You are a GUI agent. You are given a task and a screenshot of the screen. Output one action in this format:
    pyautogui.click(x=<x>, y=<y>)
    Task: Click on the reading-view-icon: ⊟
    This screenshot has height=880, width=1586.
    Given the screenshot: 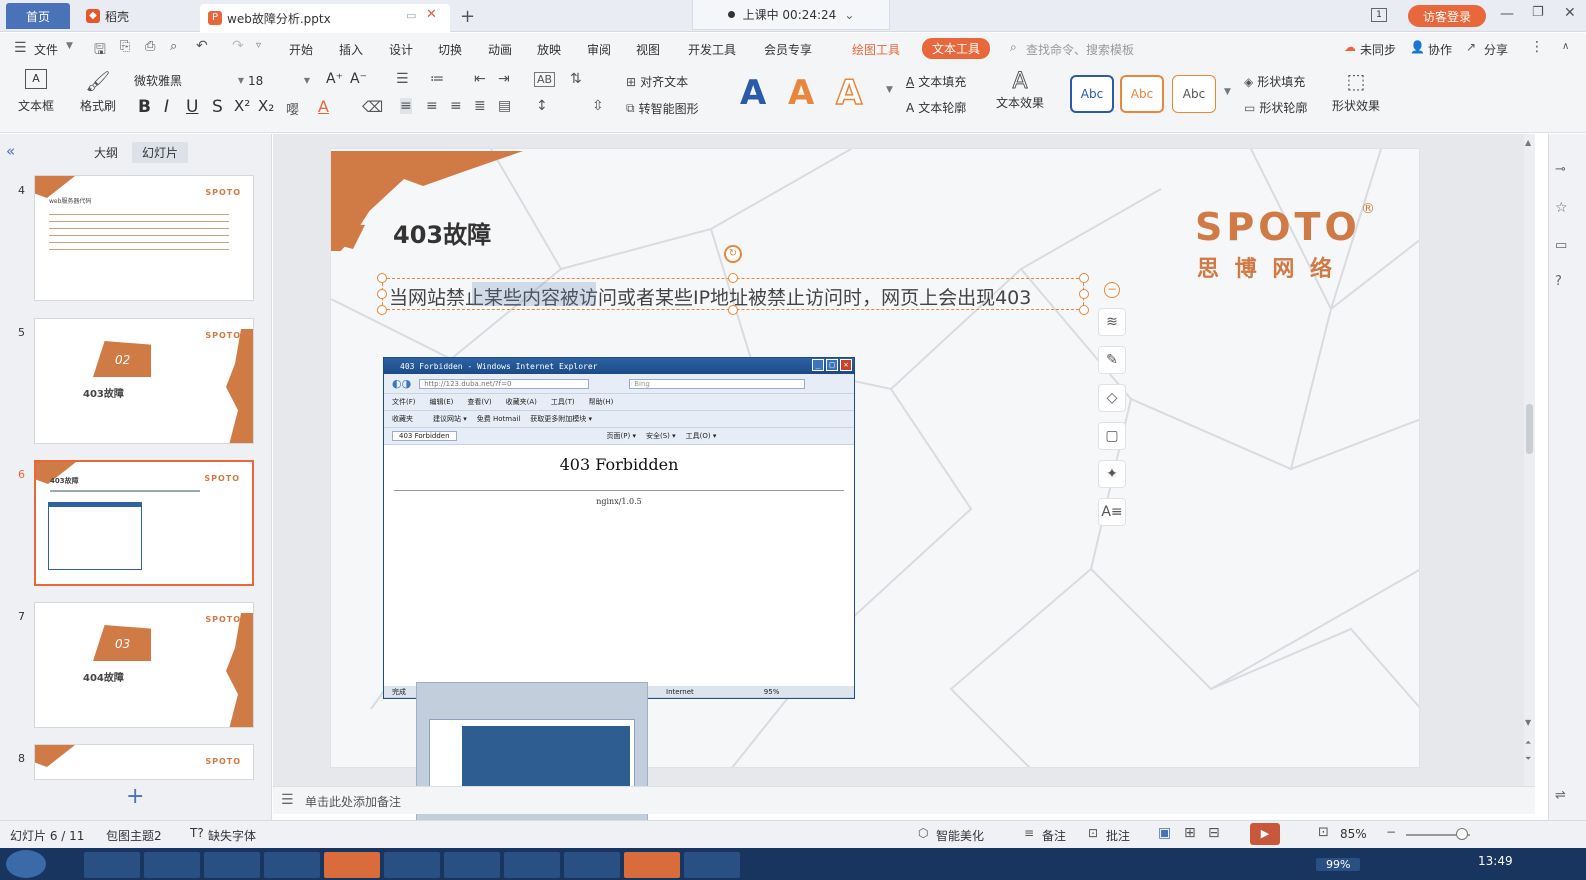 What is the action you would take?
    pyautogui.click(x=1214, y=833)
    